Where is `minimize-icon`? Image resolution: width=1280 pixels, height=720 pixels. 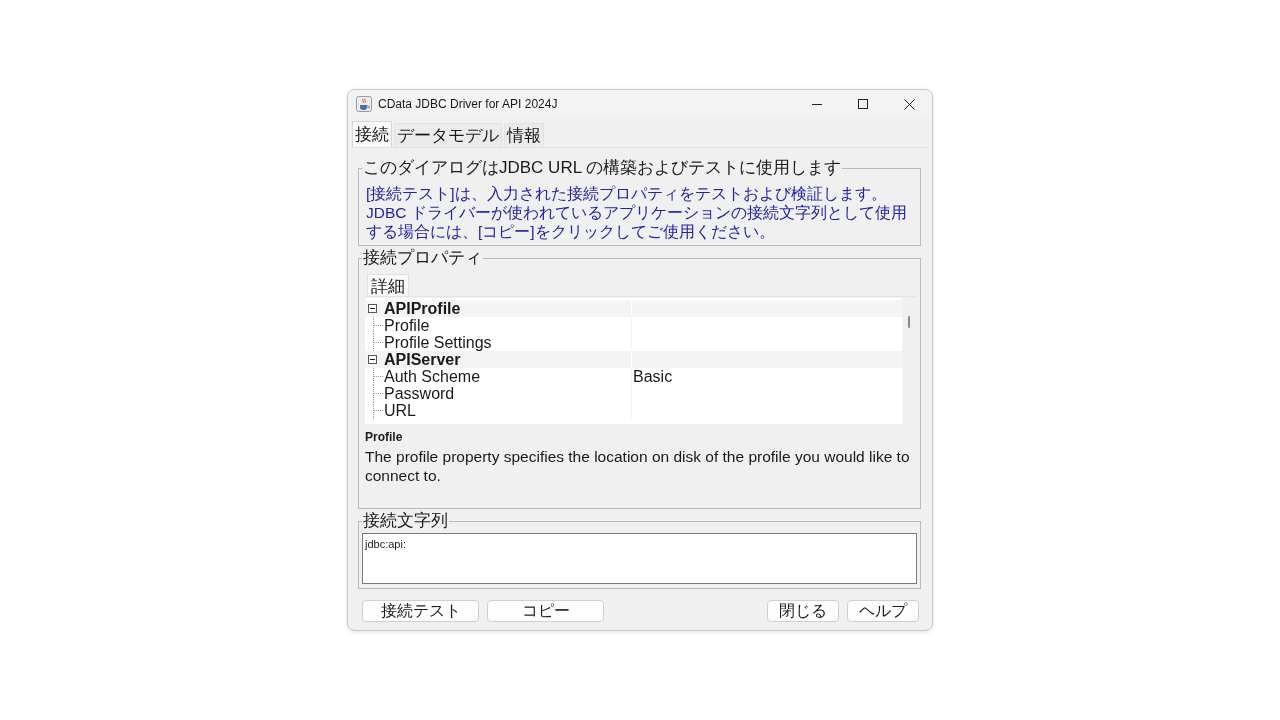
minimize-icon is located at coordinates (817, 104).